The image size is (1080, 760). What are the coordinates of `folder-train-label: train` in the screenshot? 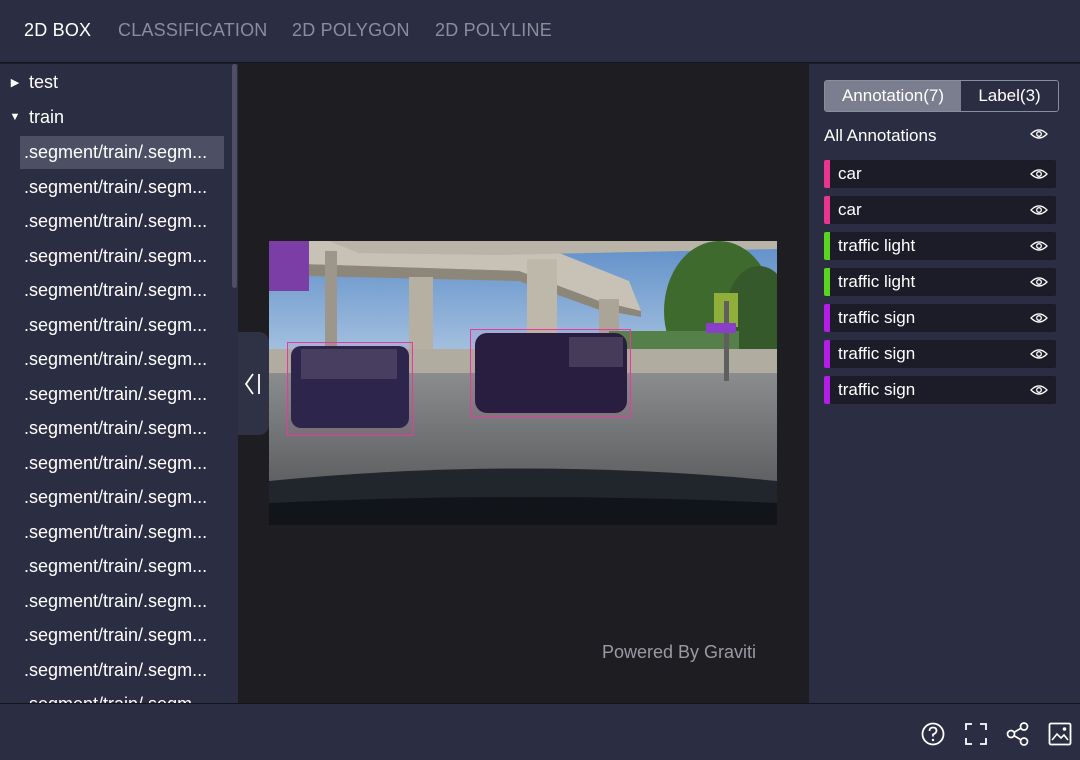 It's located at (47, 116).